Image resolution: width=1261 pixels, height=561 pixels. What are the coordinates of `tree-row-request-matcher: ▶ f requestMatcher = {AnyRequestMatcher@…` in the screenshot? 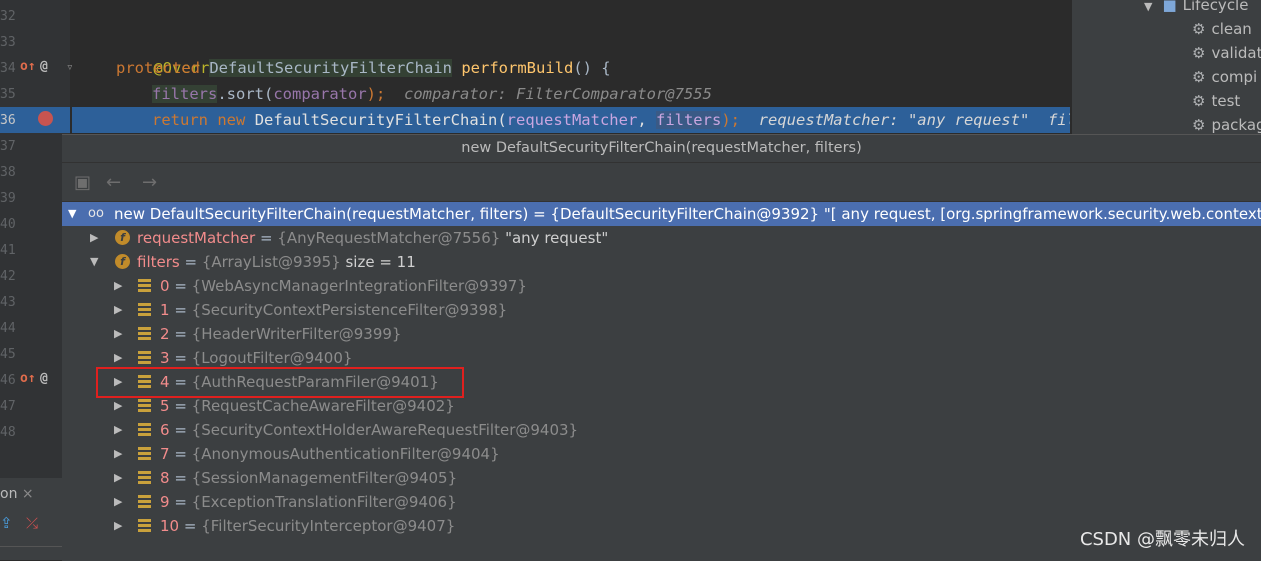 It's located at (661, 238).